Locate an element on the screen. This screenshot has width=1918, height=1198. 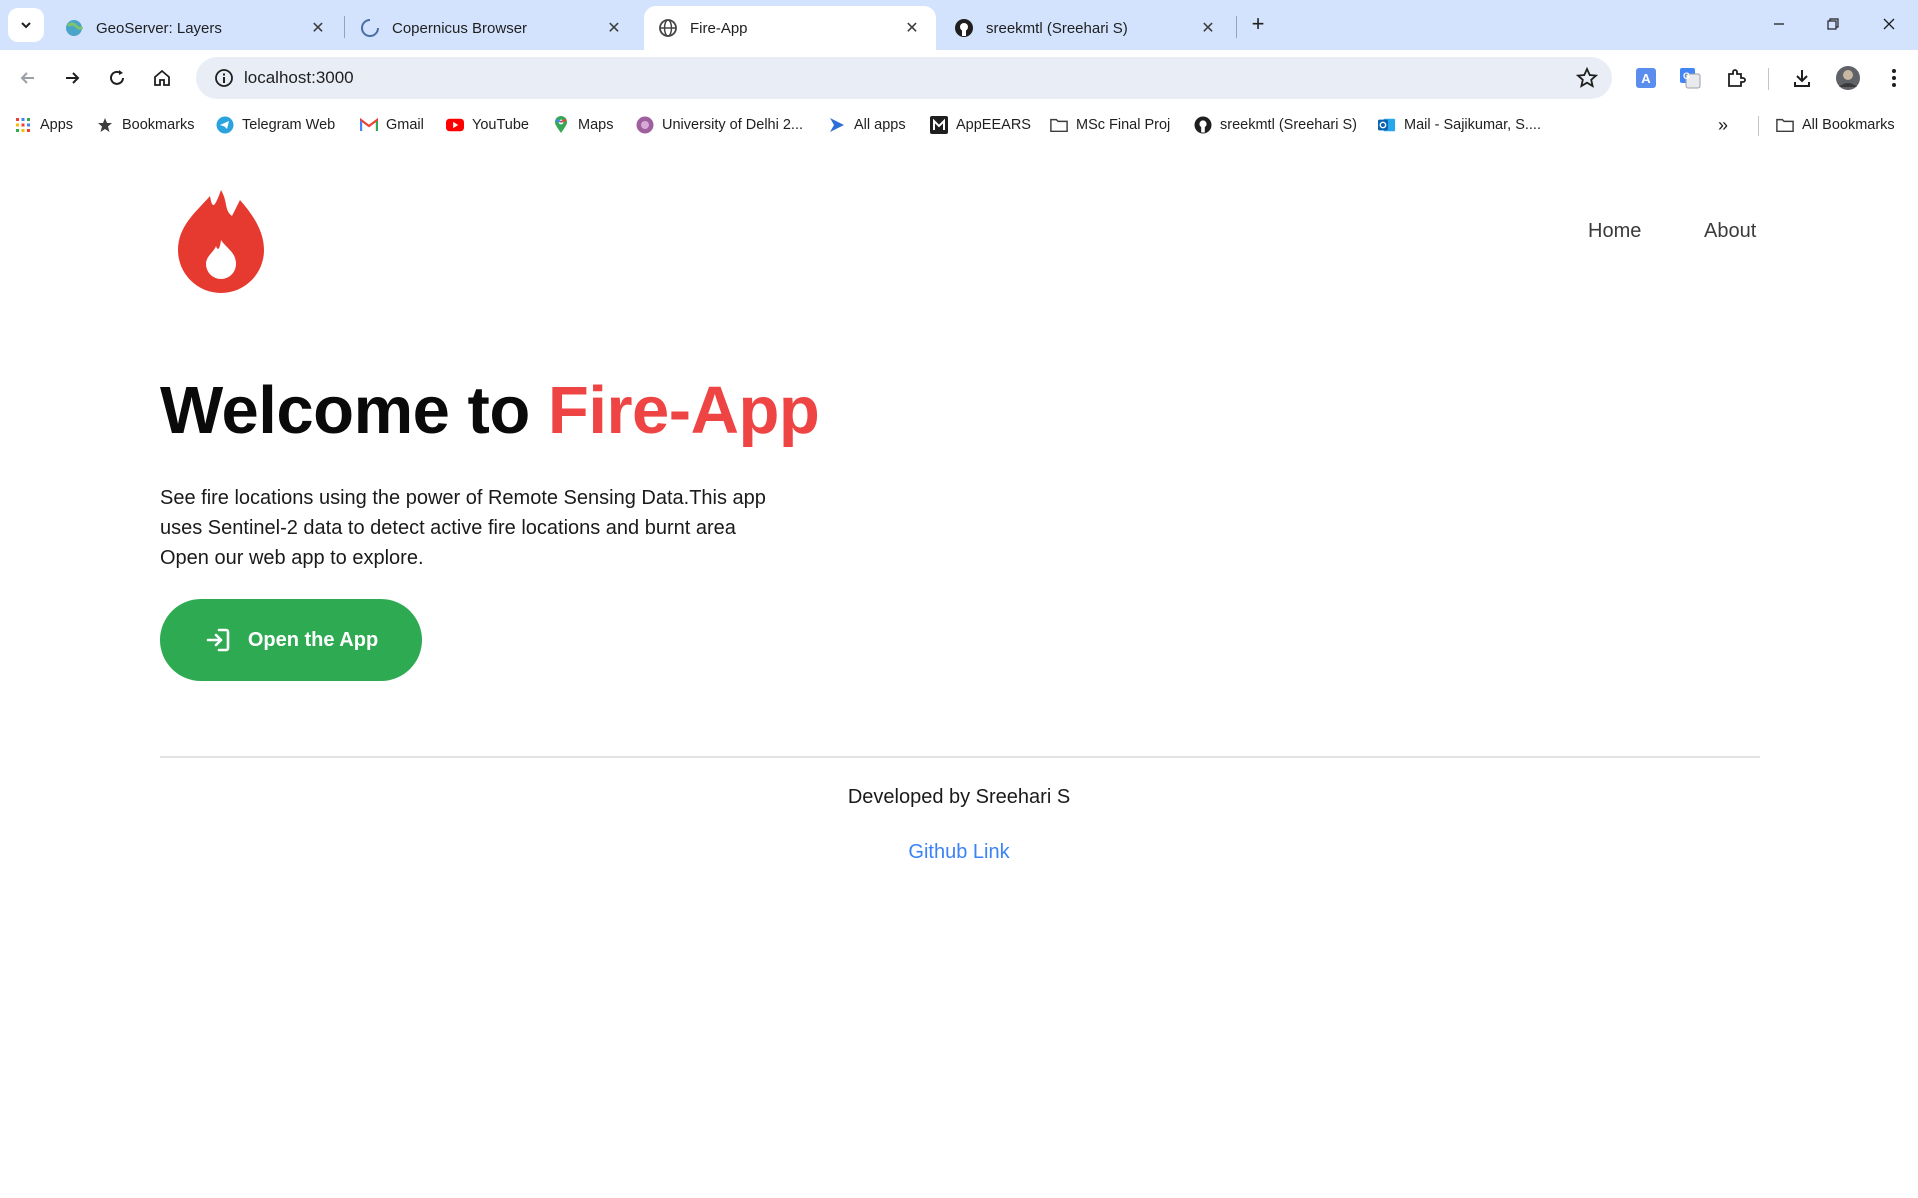
google-translate-icon: G is located at coordinates (1690, 78).